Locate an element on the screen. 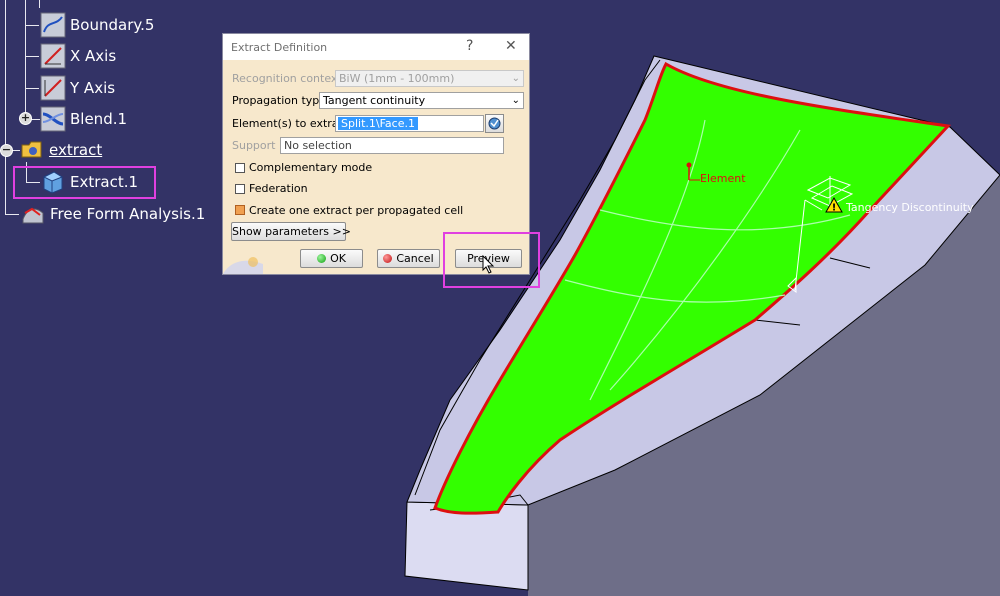 This screenshot has height=596, width=1000. support-field: No selection is located at coordinates (392, 145).